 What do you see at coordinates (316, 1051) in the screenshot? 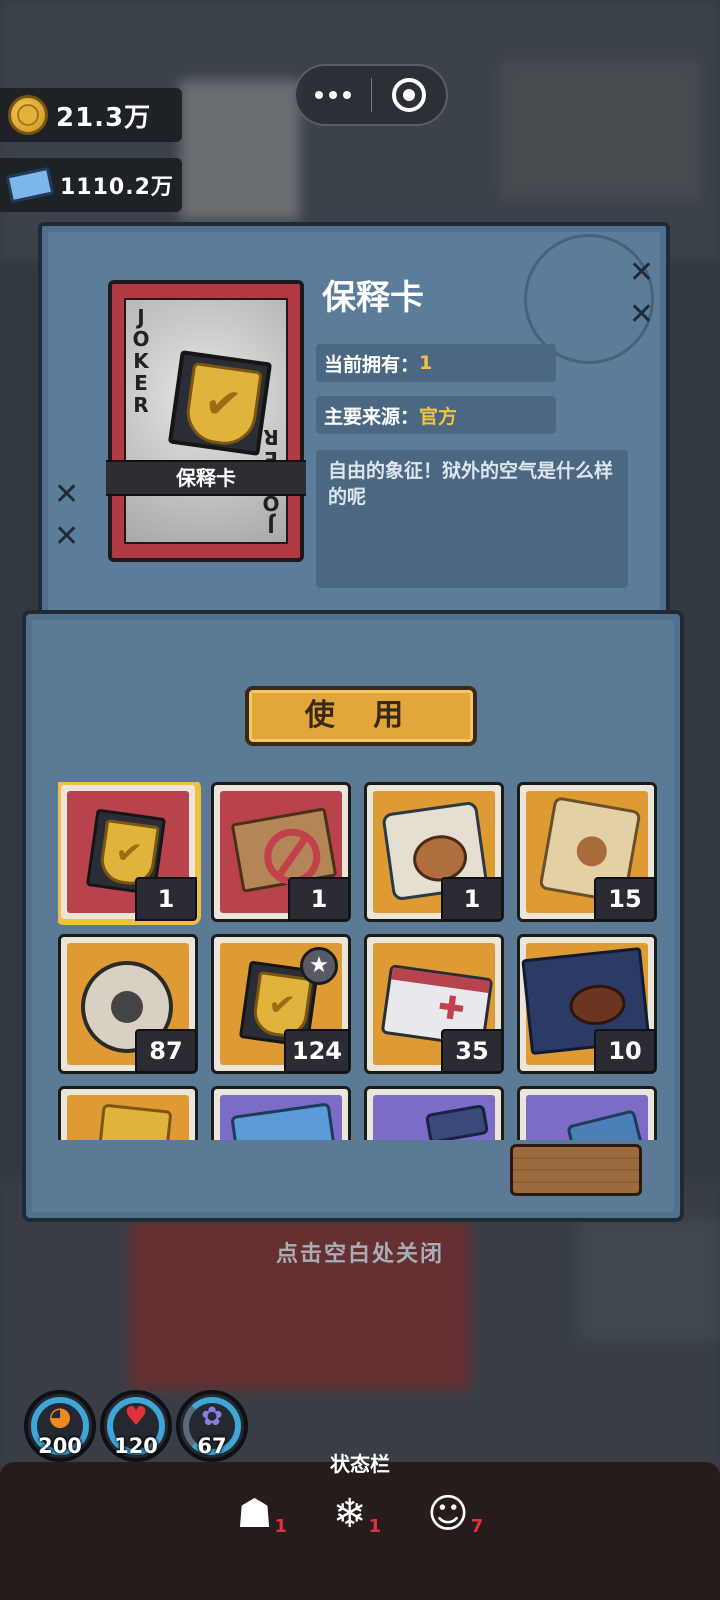
I see `slot-count: 124` at bounding box center [316, 1051].